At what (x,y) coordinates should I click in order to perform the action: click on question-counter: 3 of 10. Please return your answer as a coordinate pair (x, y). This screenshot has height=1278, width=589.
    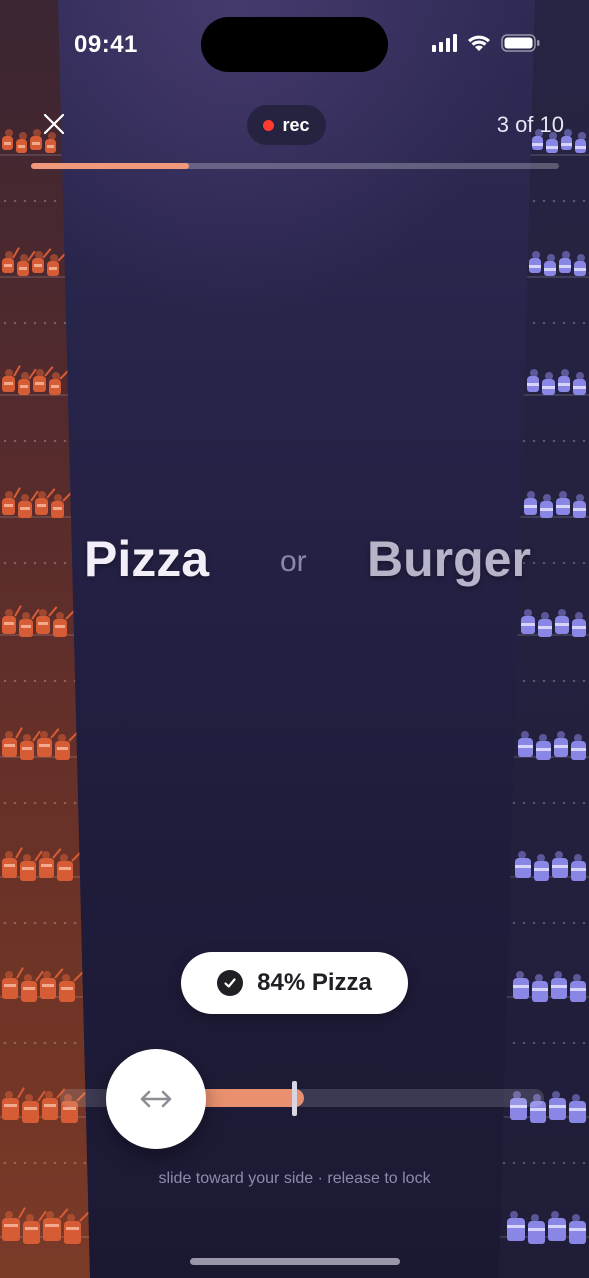
    Looking at the image, I should click on (530, 124).